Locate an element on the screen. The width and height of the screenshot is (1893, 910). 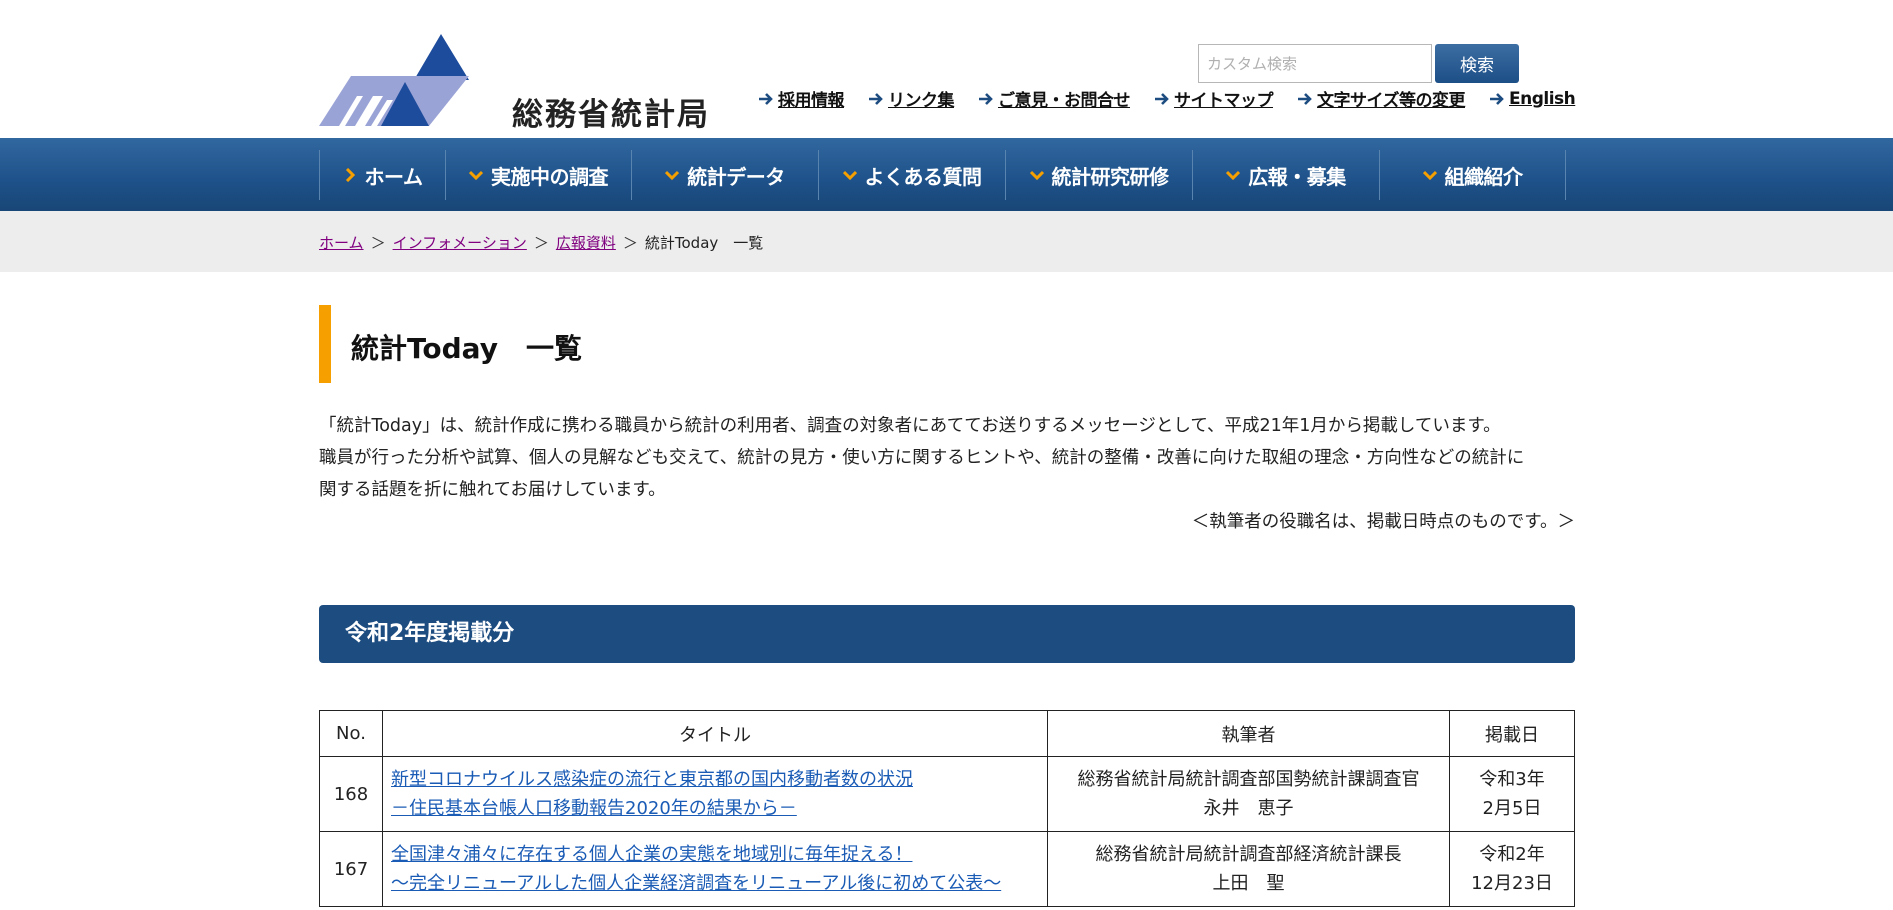
column-header-no: No. is located at coordinates (351, 733).